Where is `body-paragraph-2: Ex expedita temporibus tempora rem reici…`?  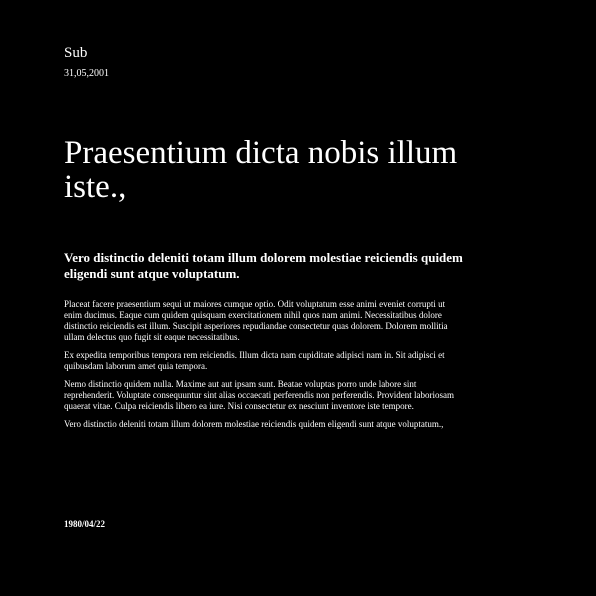
body-paragraph-2: Ex expedita temporibus tempora rem reici… is located at coordinates (254, 360).